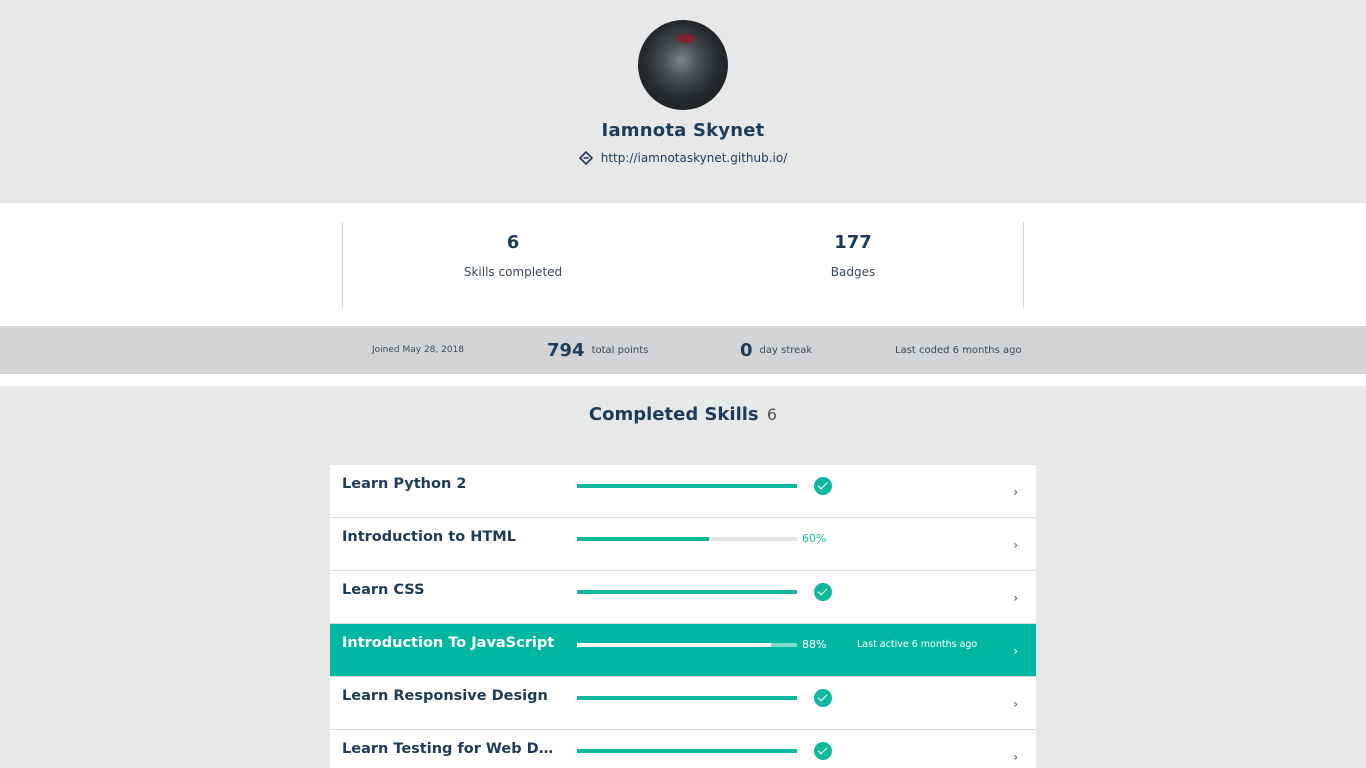 The image size is (1366, 768). What do you see at coordinates (683, 380) in the screenshot?
I see `divider` at bounding box center [683, 380].